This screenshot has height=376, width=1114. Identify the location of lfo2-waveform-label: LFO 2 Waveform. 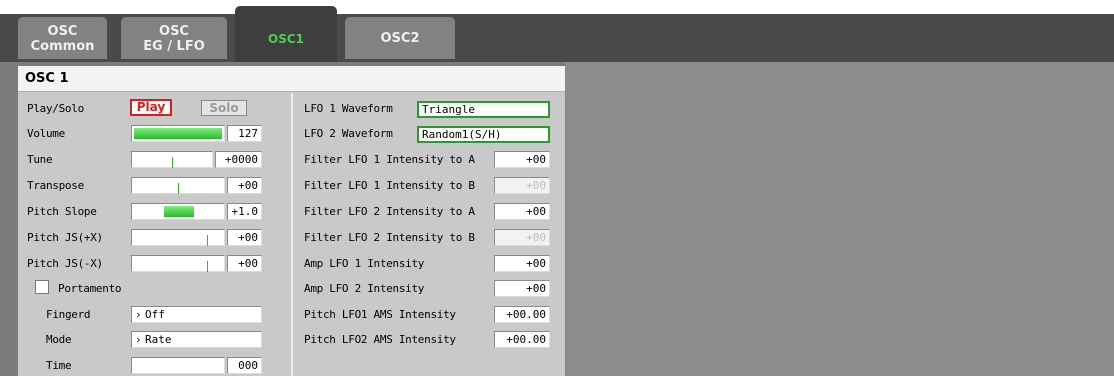
(348, 133).